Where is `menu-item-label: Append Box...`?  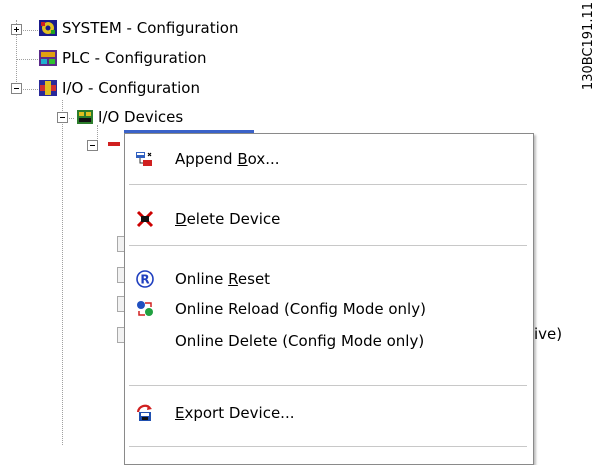
menu-item-label: Append Box... is located at coordinates (227, 159).